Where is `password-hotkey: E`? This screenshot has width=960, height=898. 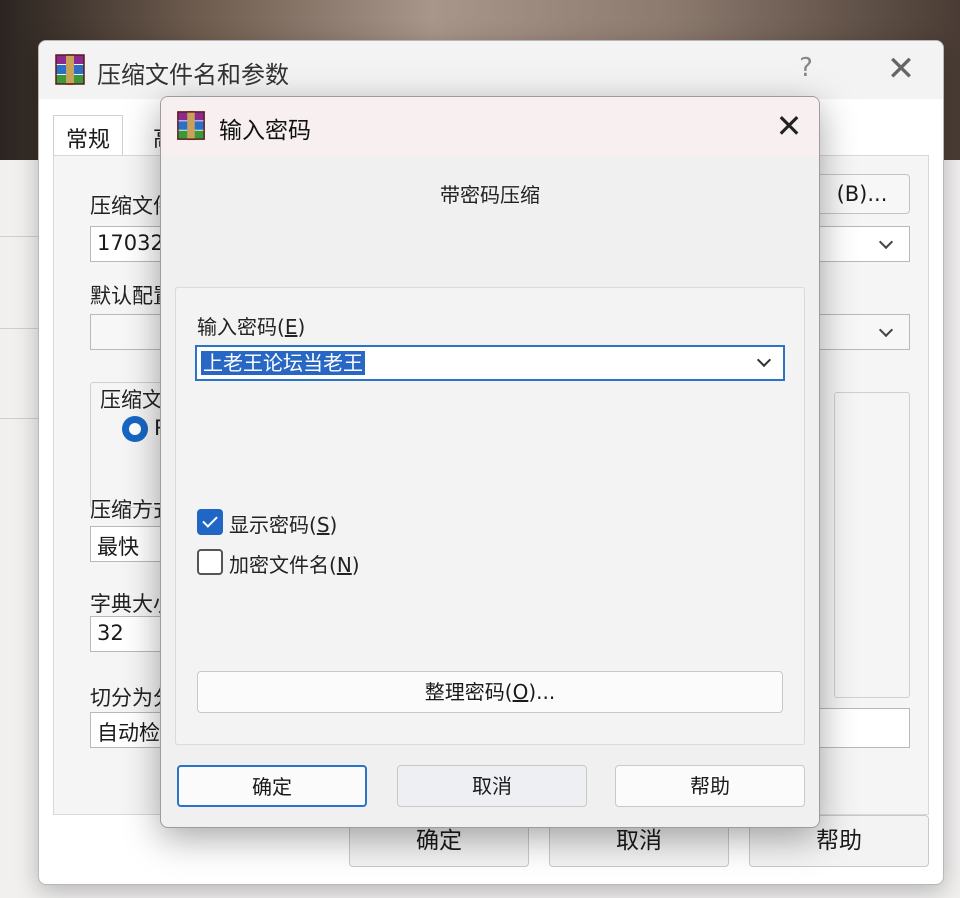 password-hotkey: E is located at coordinates (291, 327).